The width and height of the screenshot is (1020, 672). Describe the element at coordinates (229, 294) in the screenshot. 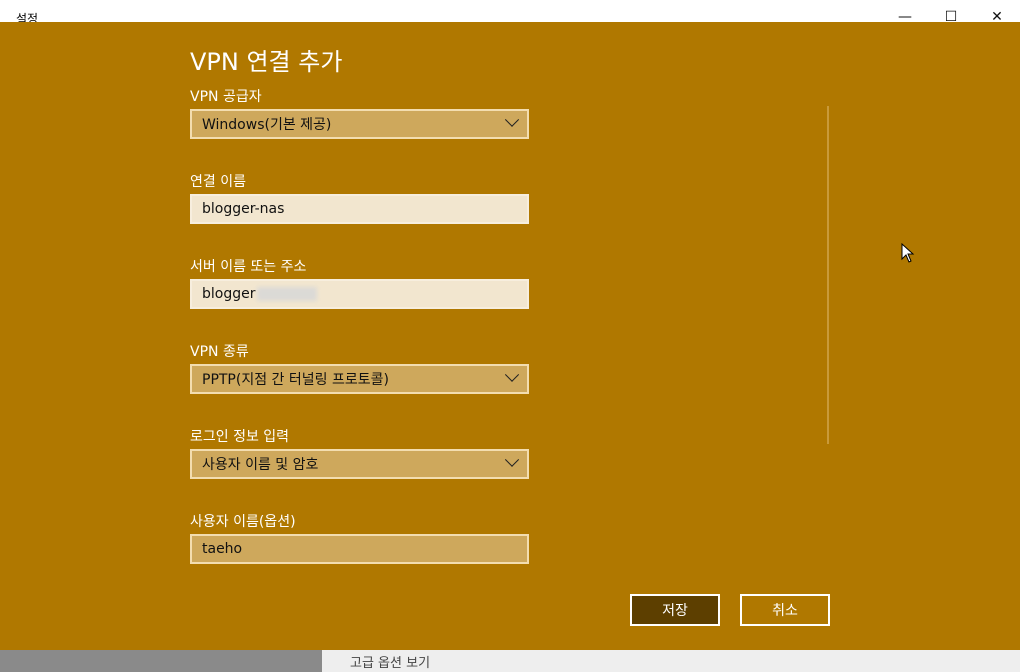

I see `server-address-value: blogger` at that location.